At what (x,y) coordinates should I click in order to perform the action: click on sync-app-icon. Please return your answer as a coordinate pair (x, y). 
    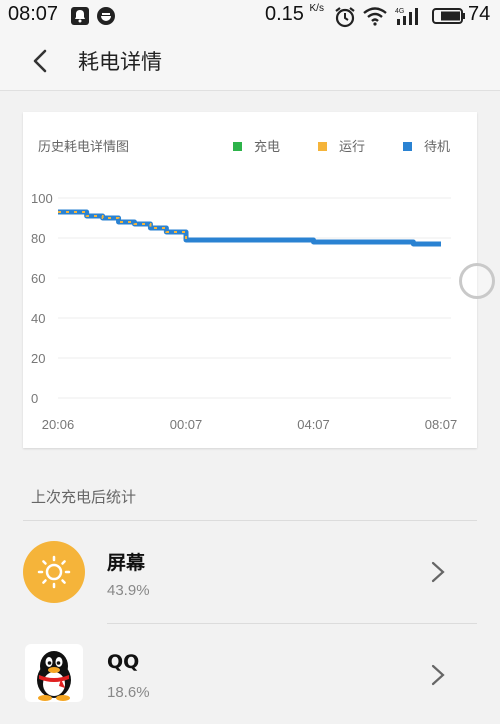
    Looking at the image, I should click on (106, 16).